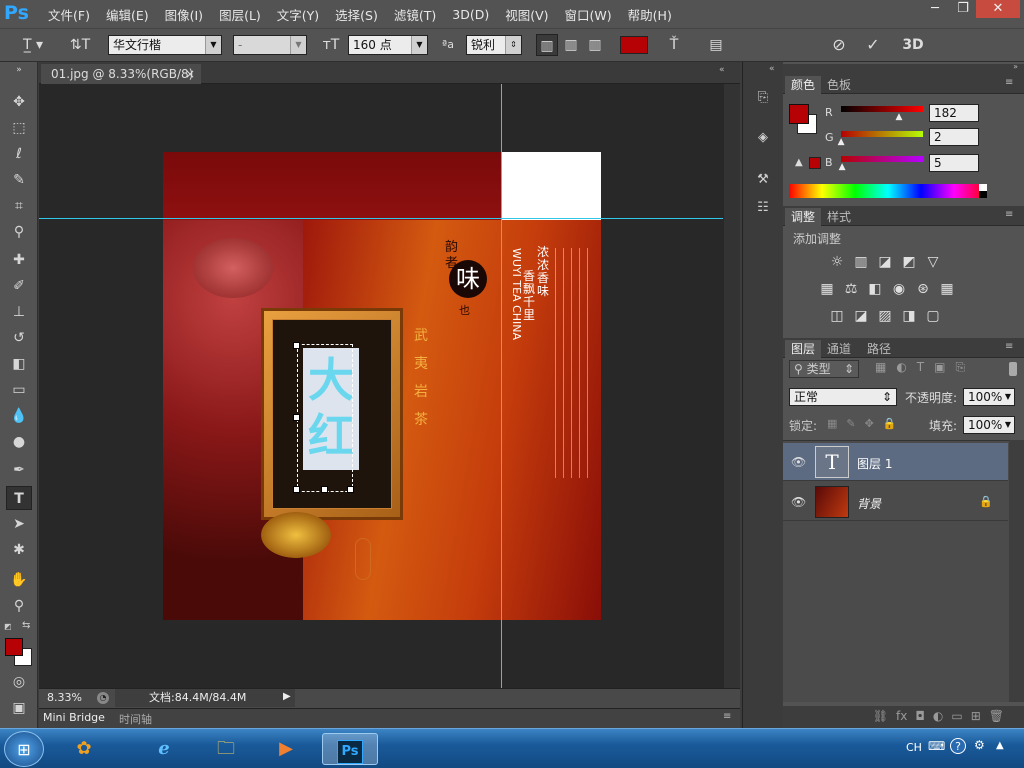 The image size is (1024, 768). Describe the element at coordinates (19, 312) in the screenshot. I see `clone-stamp-tool-icon: ⊥` at that location.